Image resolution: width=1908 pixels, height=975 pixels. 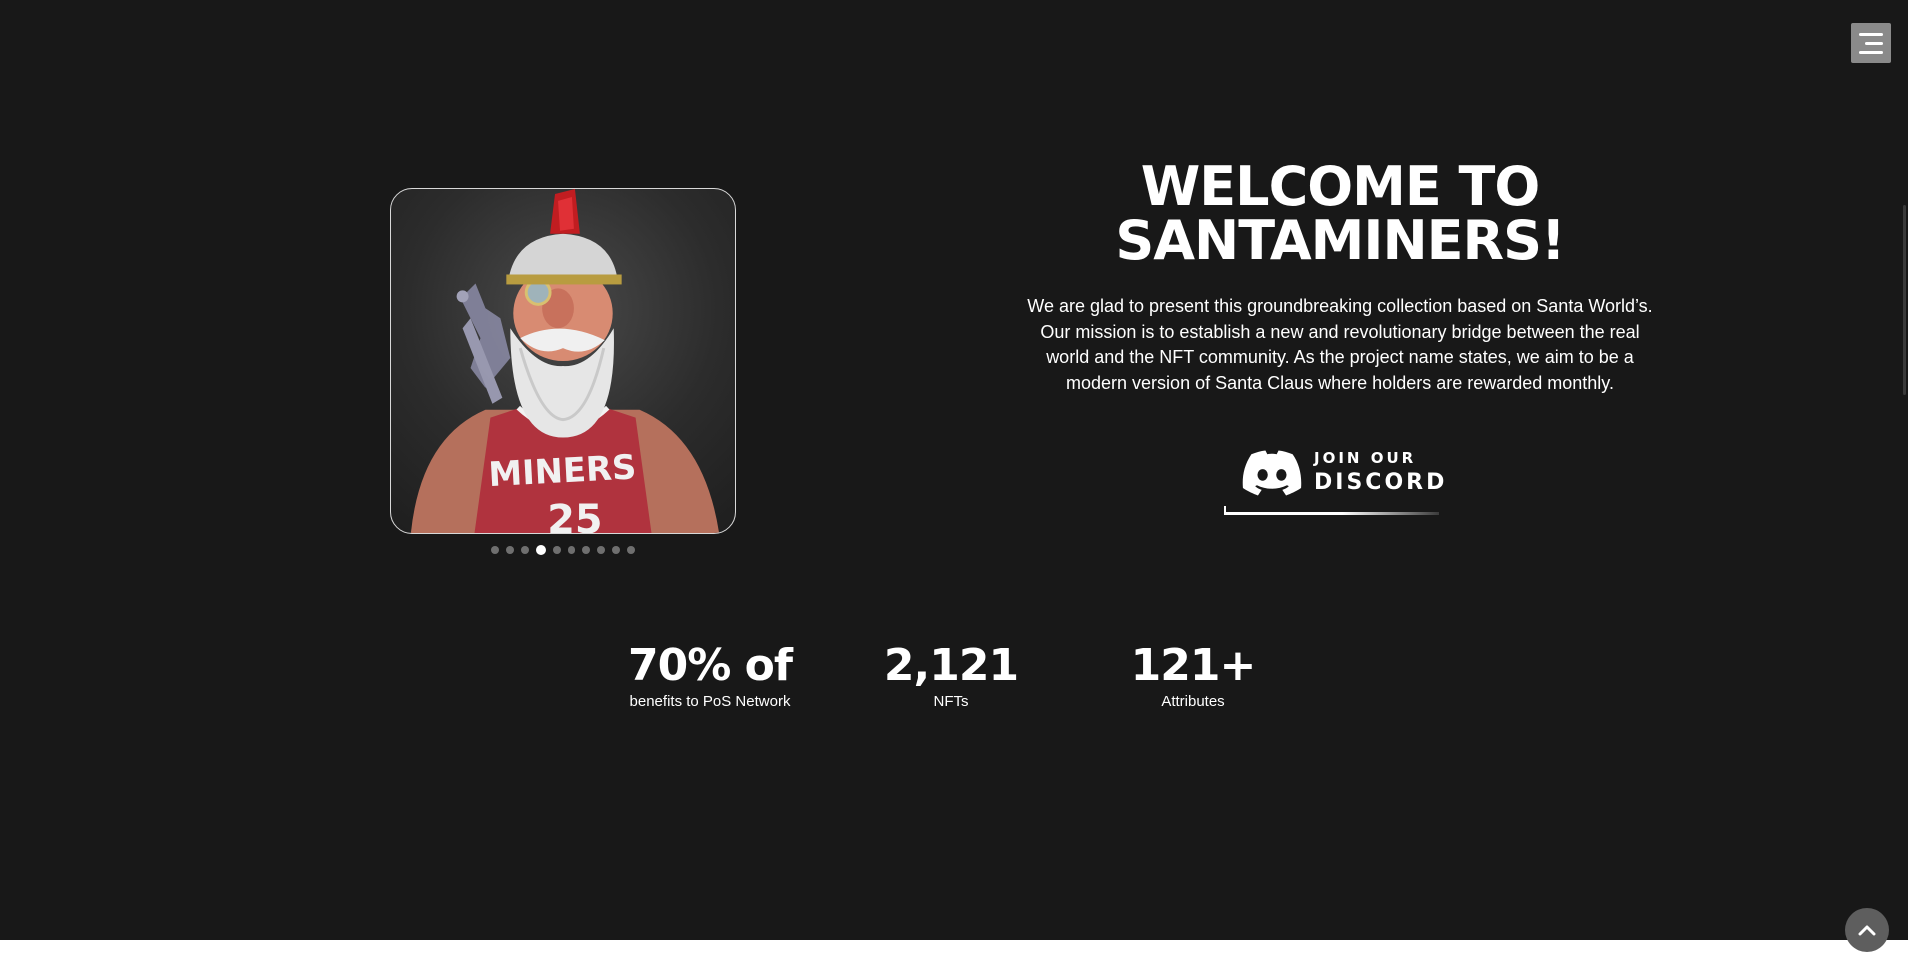 What do you see at coordinates (483, 343) in the screenshot?
I see `sword-shape` at bounding box center [483, 343].